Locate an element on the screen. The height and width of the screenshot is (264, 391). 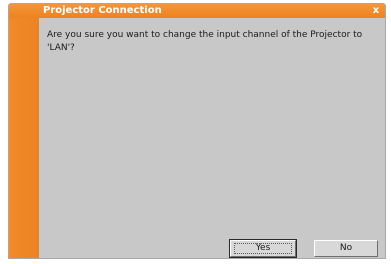
yes-button-focus-ring is located at coordinates (263, 248).